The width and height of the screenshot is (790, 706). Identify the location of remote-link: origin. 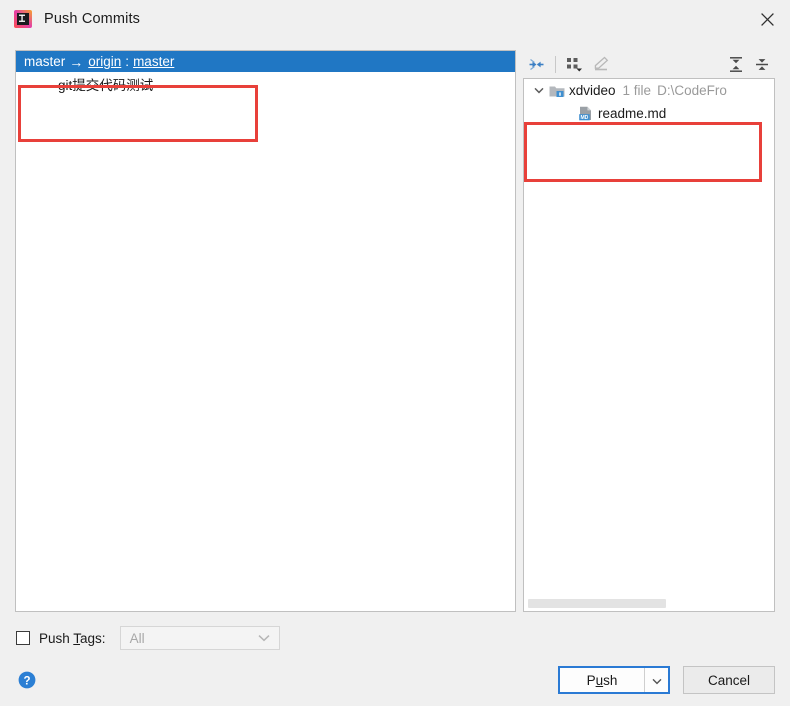
(104, 61).